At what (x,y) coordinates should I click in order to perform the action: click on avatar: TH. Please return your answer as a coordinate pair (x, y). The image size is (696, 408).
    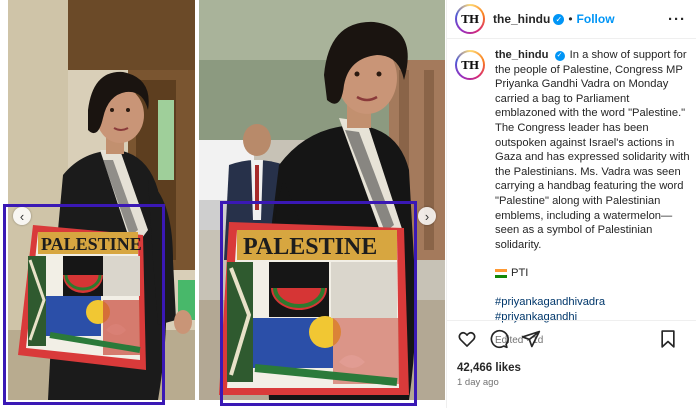
    Looking at the image, I should click on (470, 19).